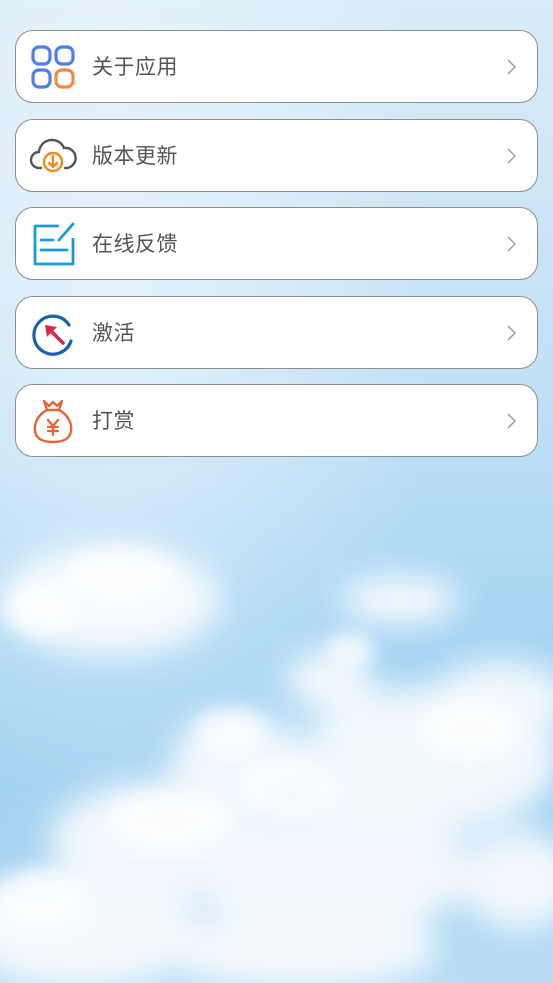 The height and width of the screenshot is (983, 553). I want to click on menu-item-label: 在线反馈, so click(135, 244).